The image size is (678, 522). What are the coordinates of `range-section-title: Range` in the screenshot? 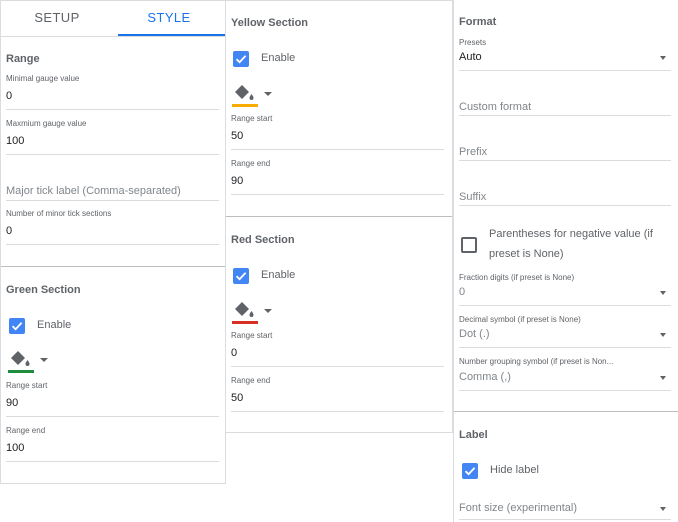 It's located at (23, 59).